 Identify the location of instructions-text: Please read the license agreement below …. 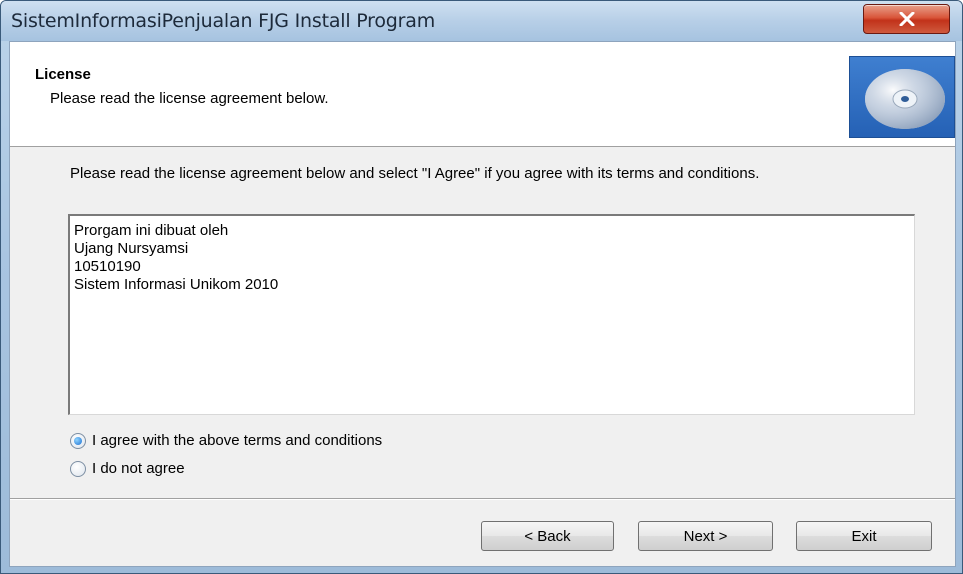
(415, 173).